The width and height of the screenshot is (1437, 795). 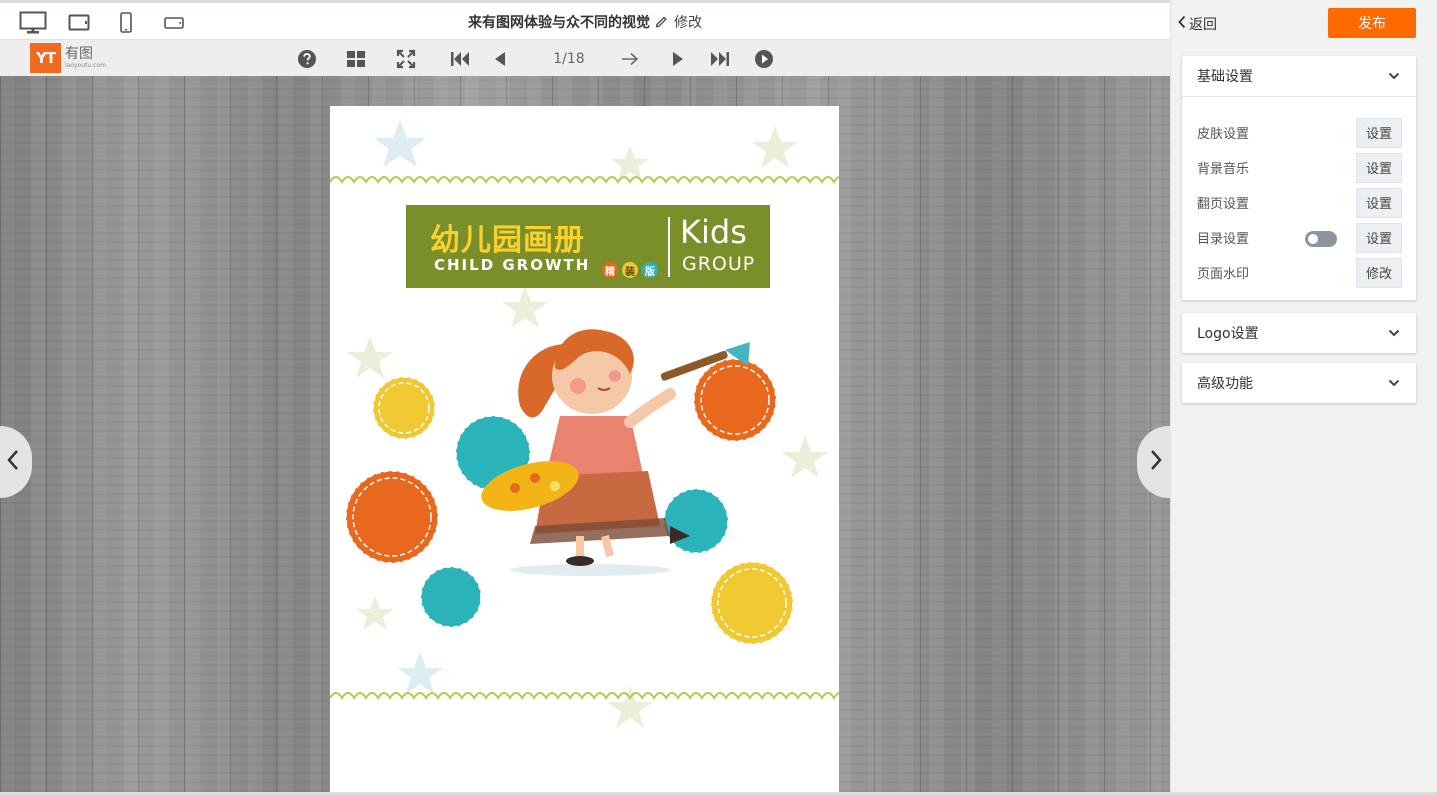 I want to click on top-bar: 来有图网体验与众不同的视觉 修改, so click(x=585, y=20).